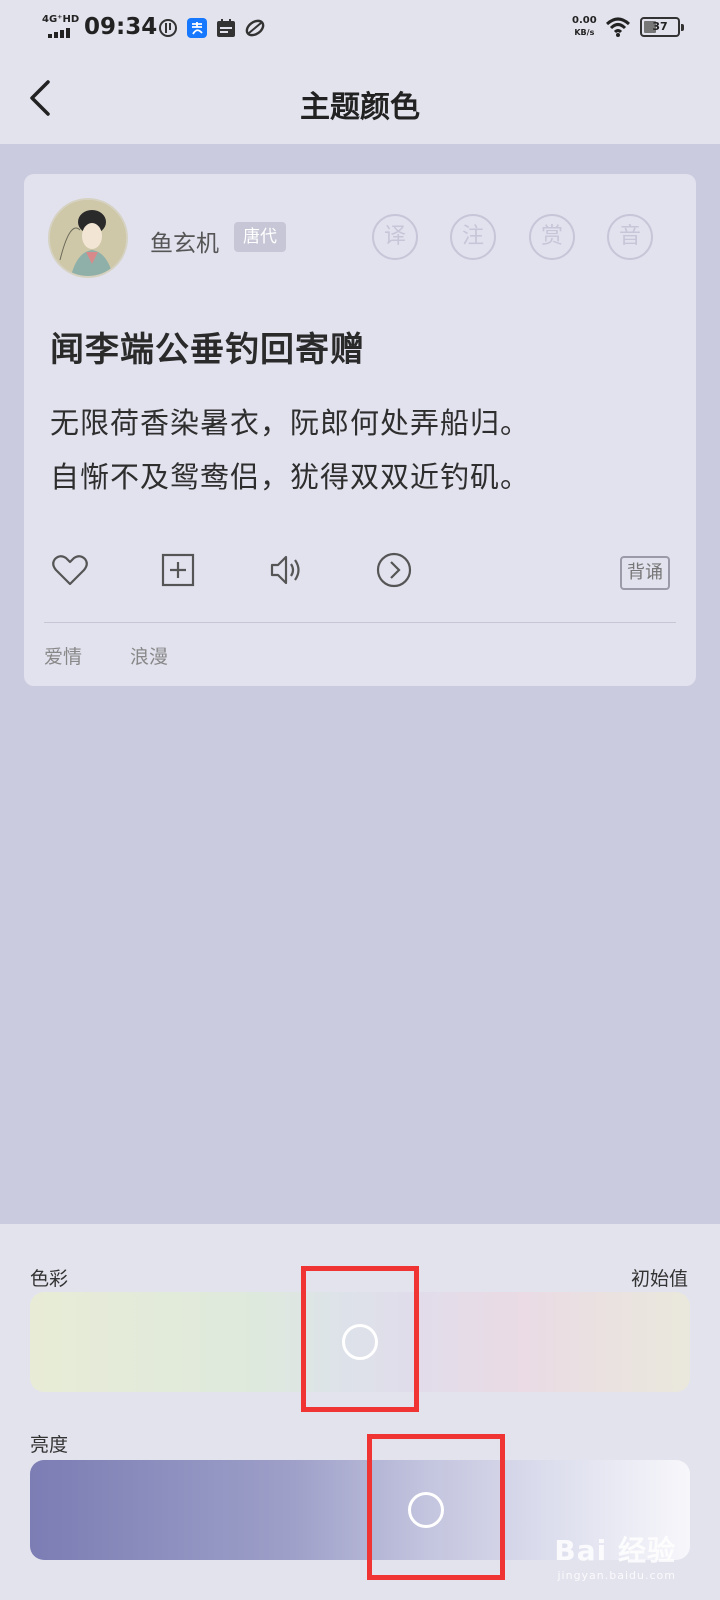 The image size is (720, 1600). What do you see at coordinates (121, 27) in the screenshot?
I see `clock: 09:34` at bounding box center [121, 27].